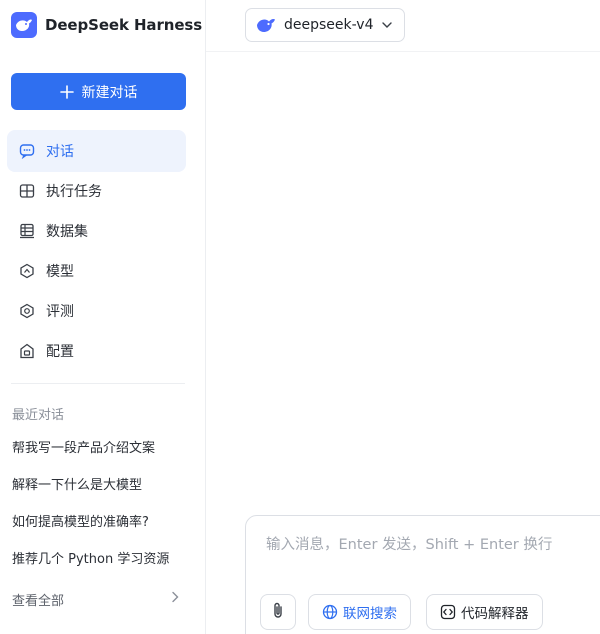 This screenshot has width=600, height=634. What do you see at coordinates (27, 151) in the screenshot?
I see `chat-bubble-icon` at bounding box center [27, 151].